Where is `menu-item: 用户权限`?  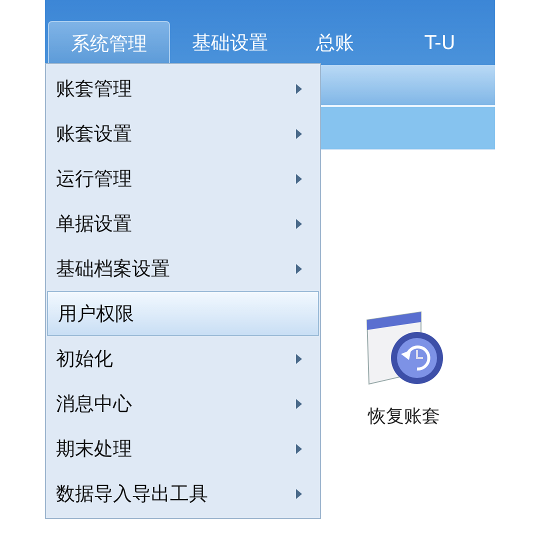 menu-item: 用户权限 is located at coordinates (183, 313).